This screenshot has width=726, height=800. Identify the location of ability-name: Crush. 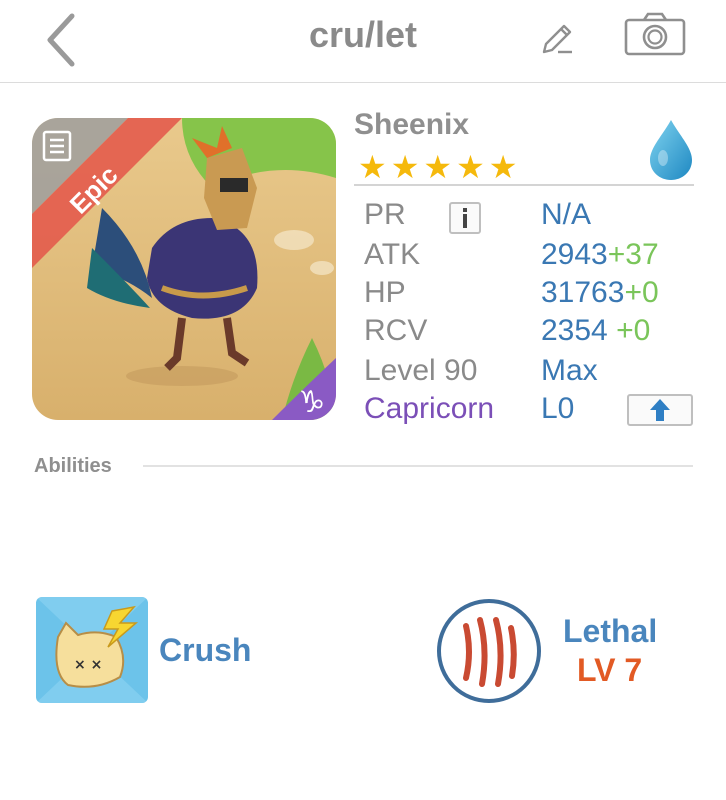
(205, 650).